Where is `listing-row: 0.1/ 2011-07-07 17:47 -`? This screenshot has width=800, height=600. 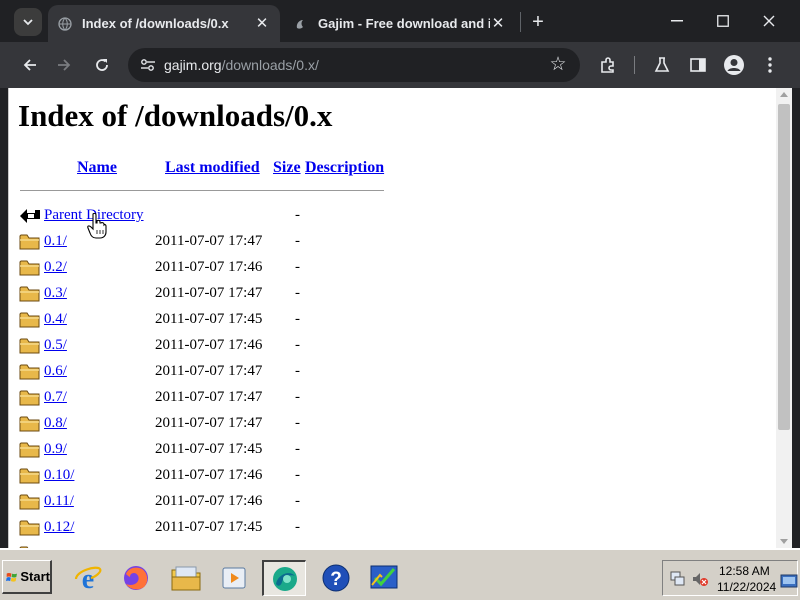 listing-row: 0.1/ 2011-07-07 17:47 - is located at coordinates (219, 242).